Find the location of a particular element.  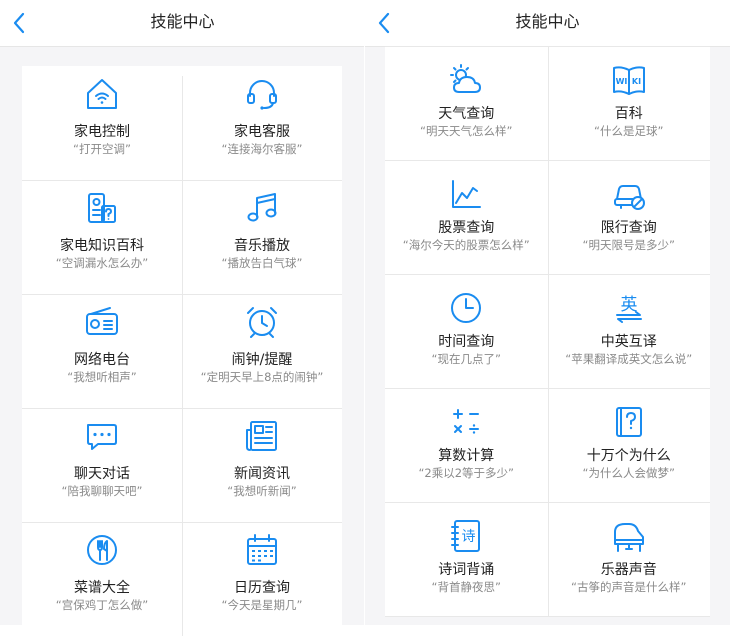

skill-item: 英中英互译 “苹果翻译成英文怎么说” is located at coordinates (629, 331).